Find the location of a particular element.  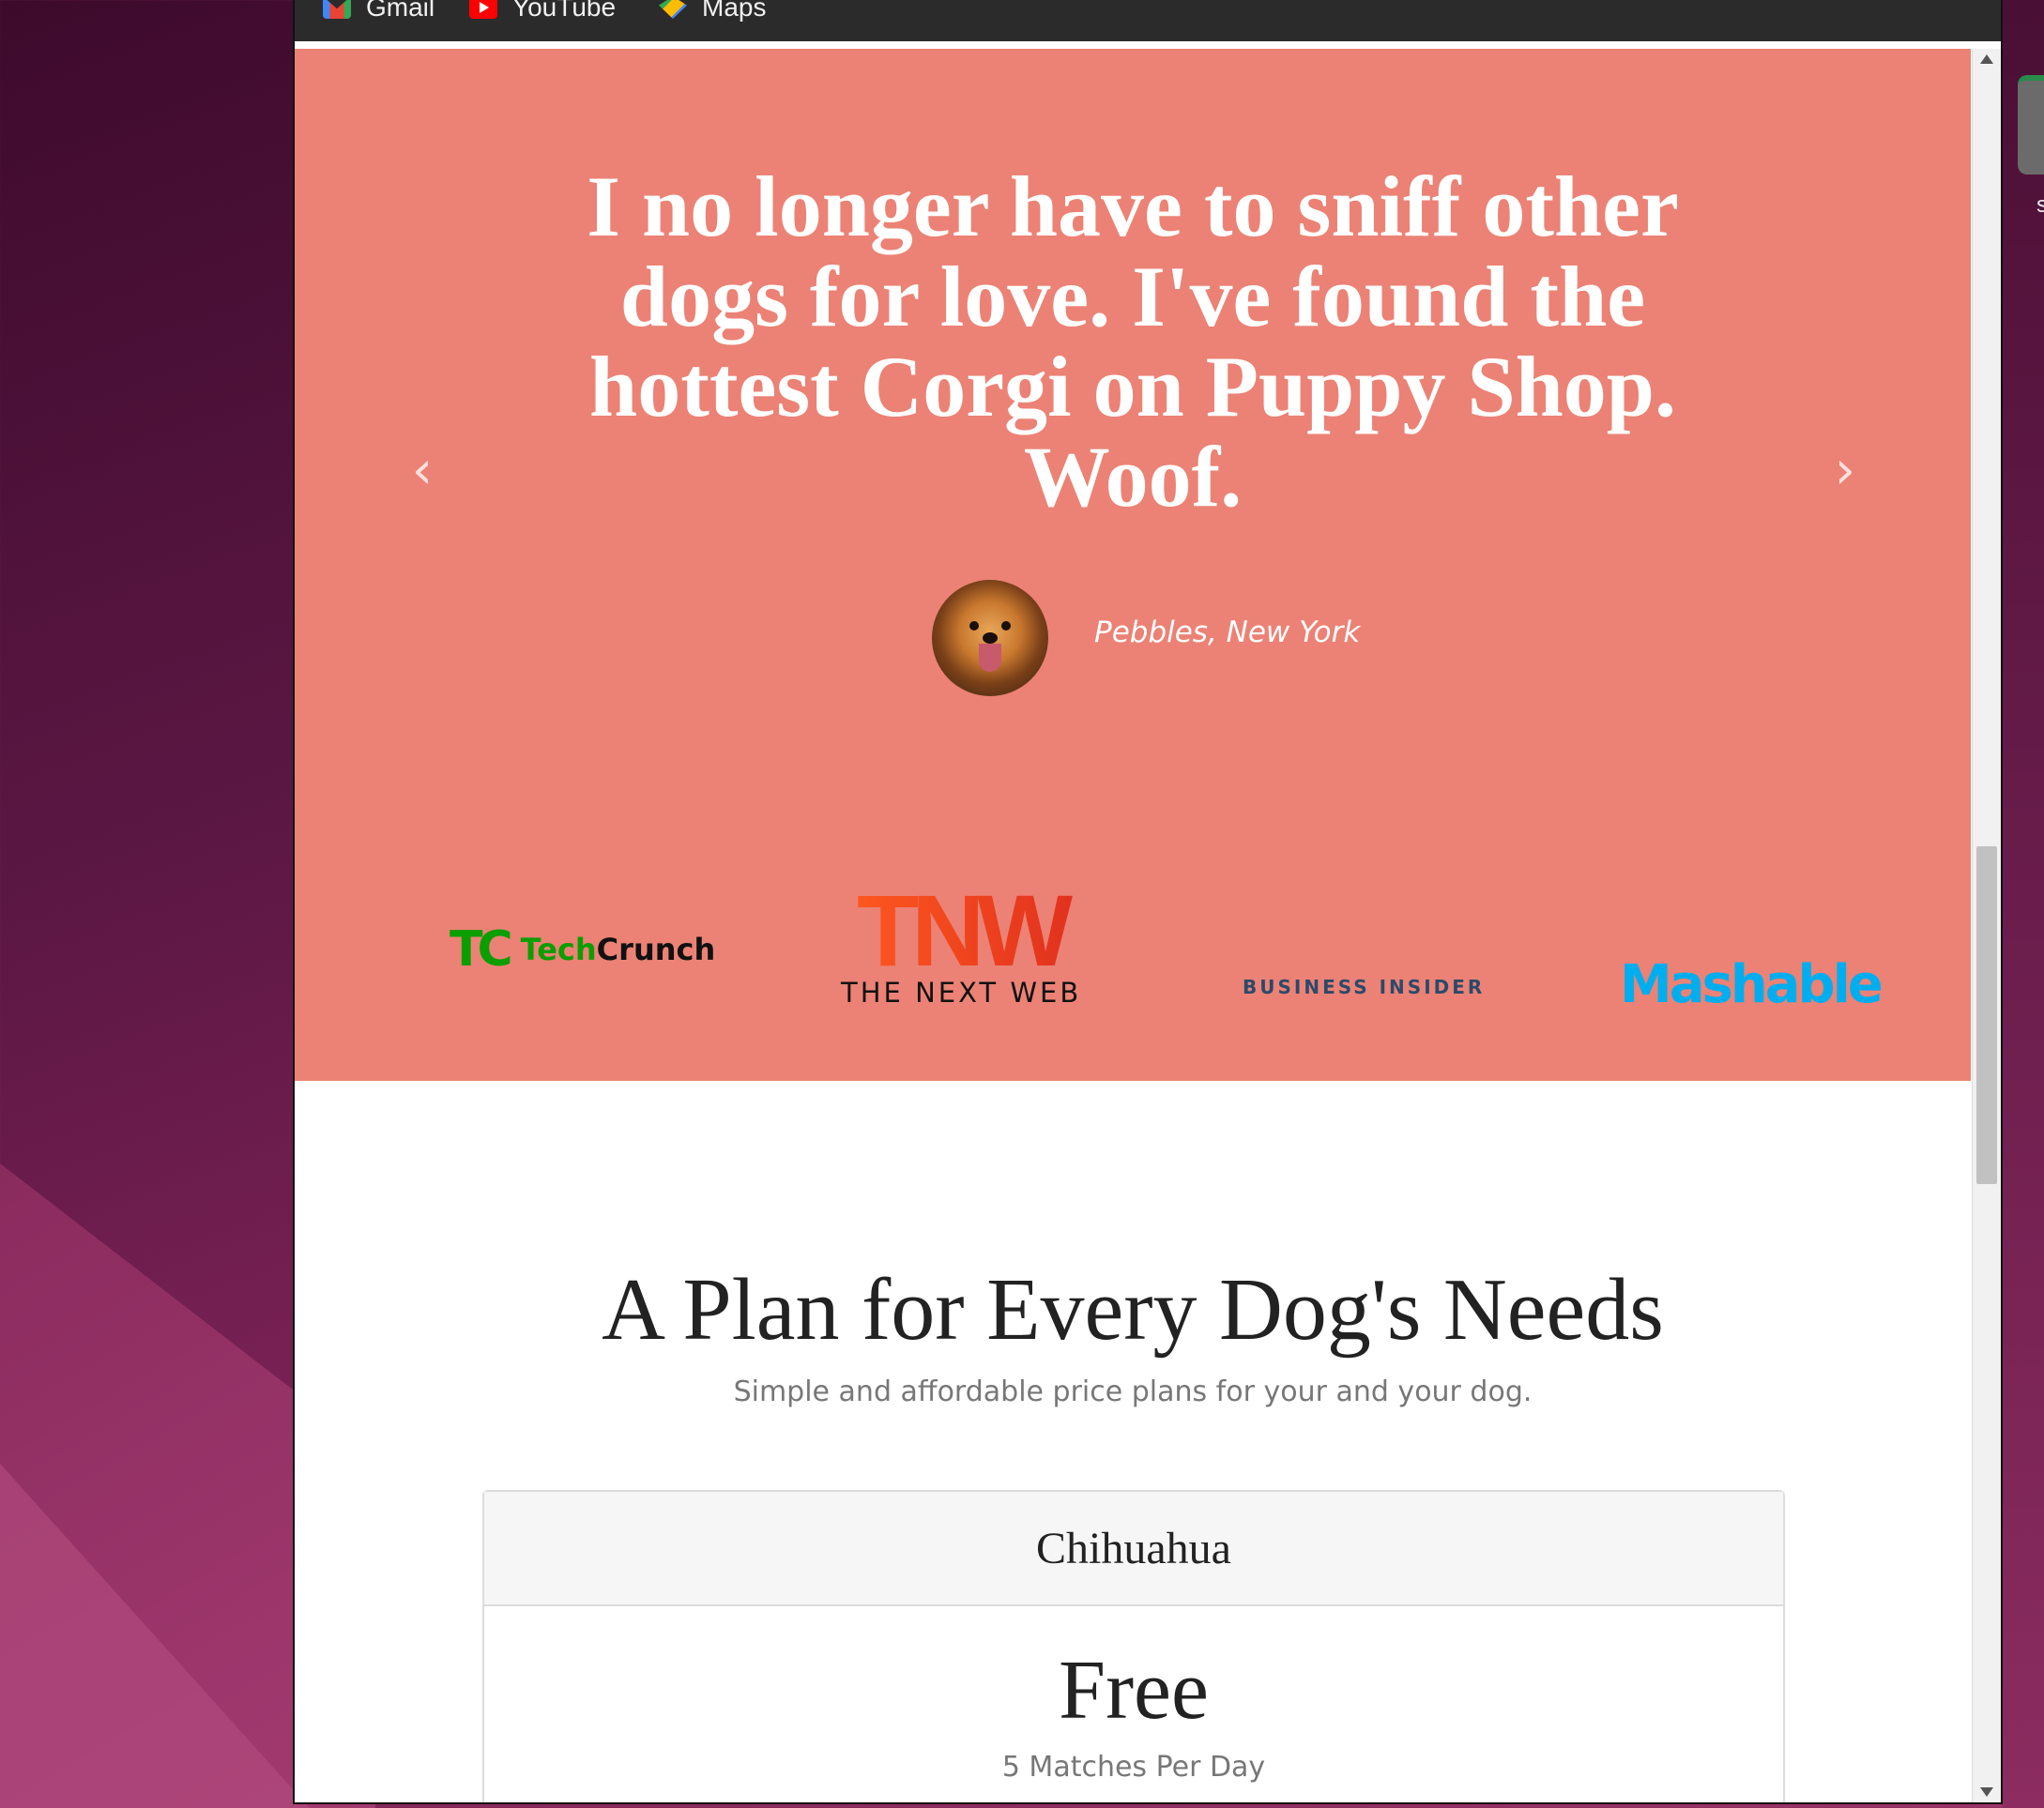

gmail-icon is located at coordinates (337, 9).